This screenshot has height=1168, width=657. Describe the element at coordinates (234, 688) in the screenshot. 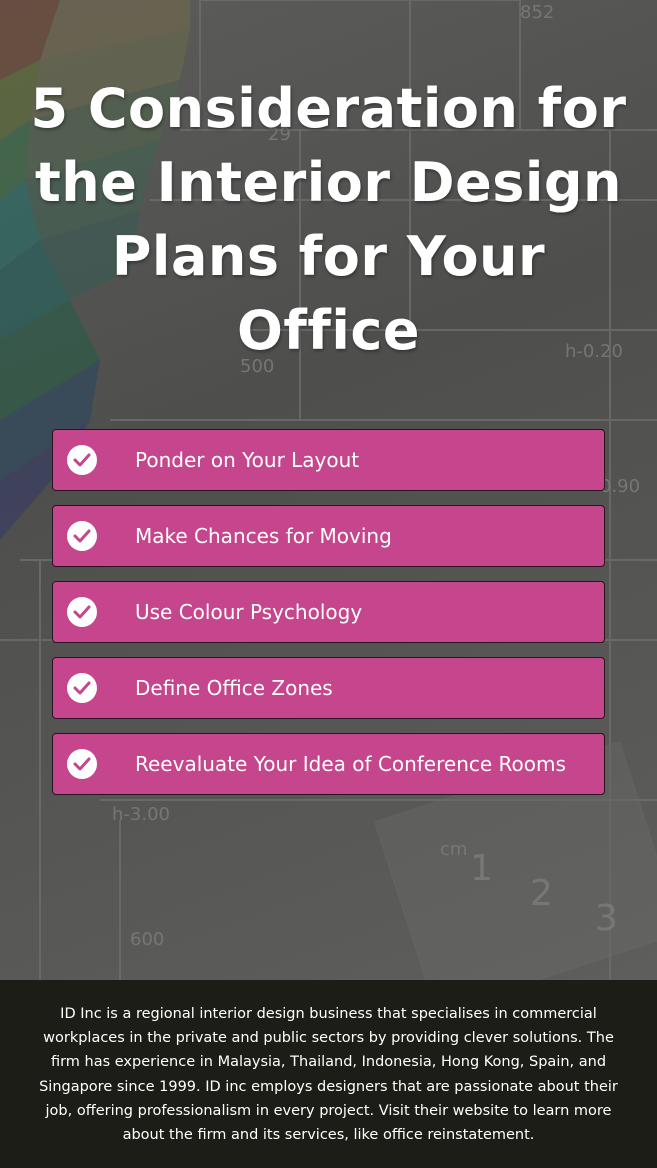

I see `consideration-label: Define Office Zones` at that location.